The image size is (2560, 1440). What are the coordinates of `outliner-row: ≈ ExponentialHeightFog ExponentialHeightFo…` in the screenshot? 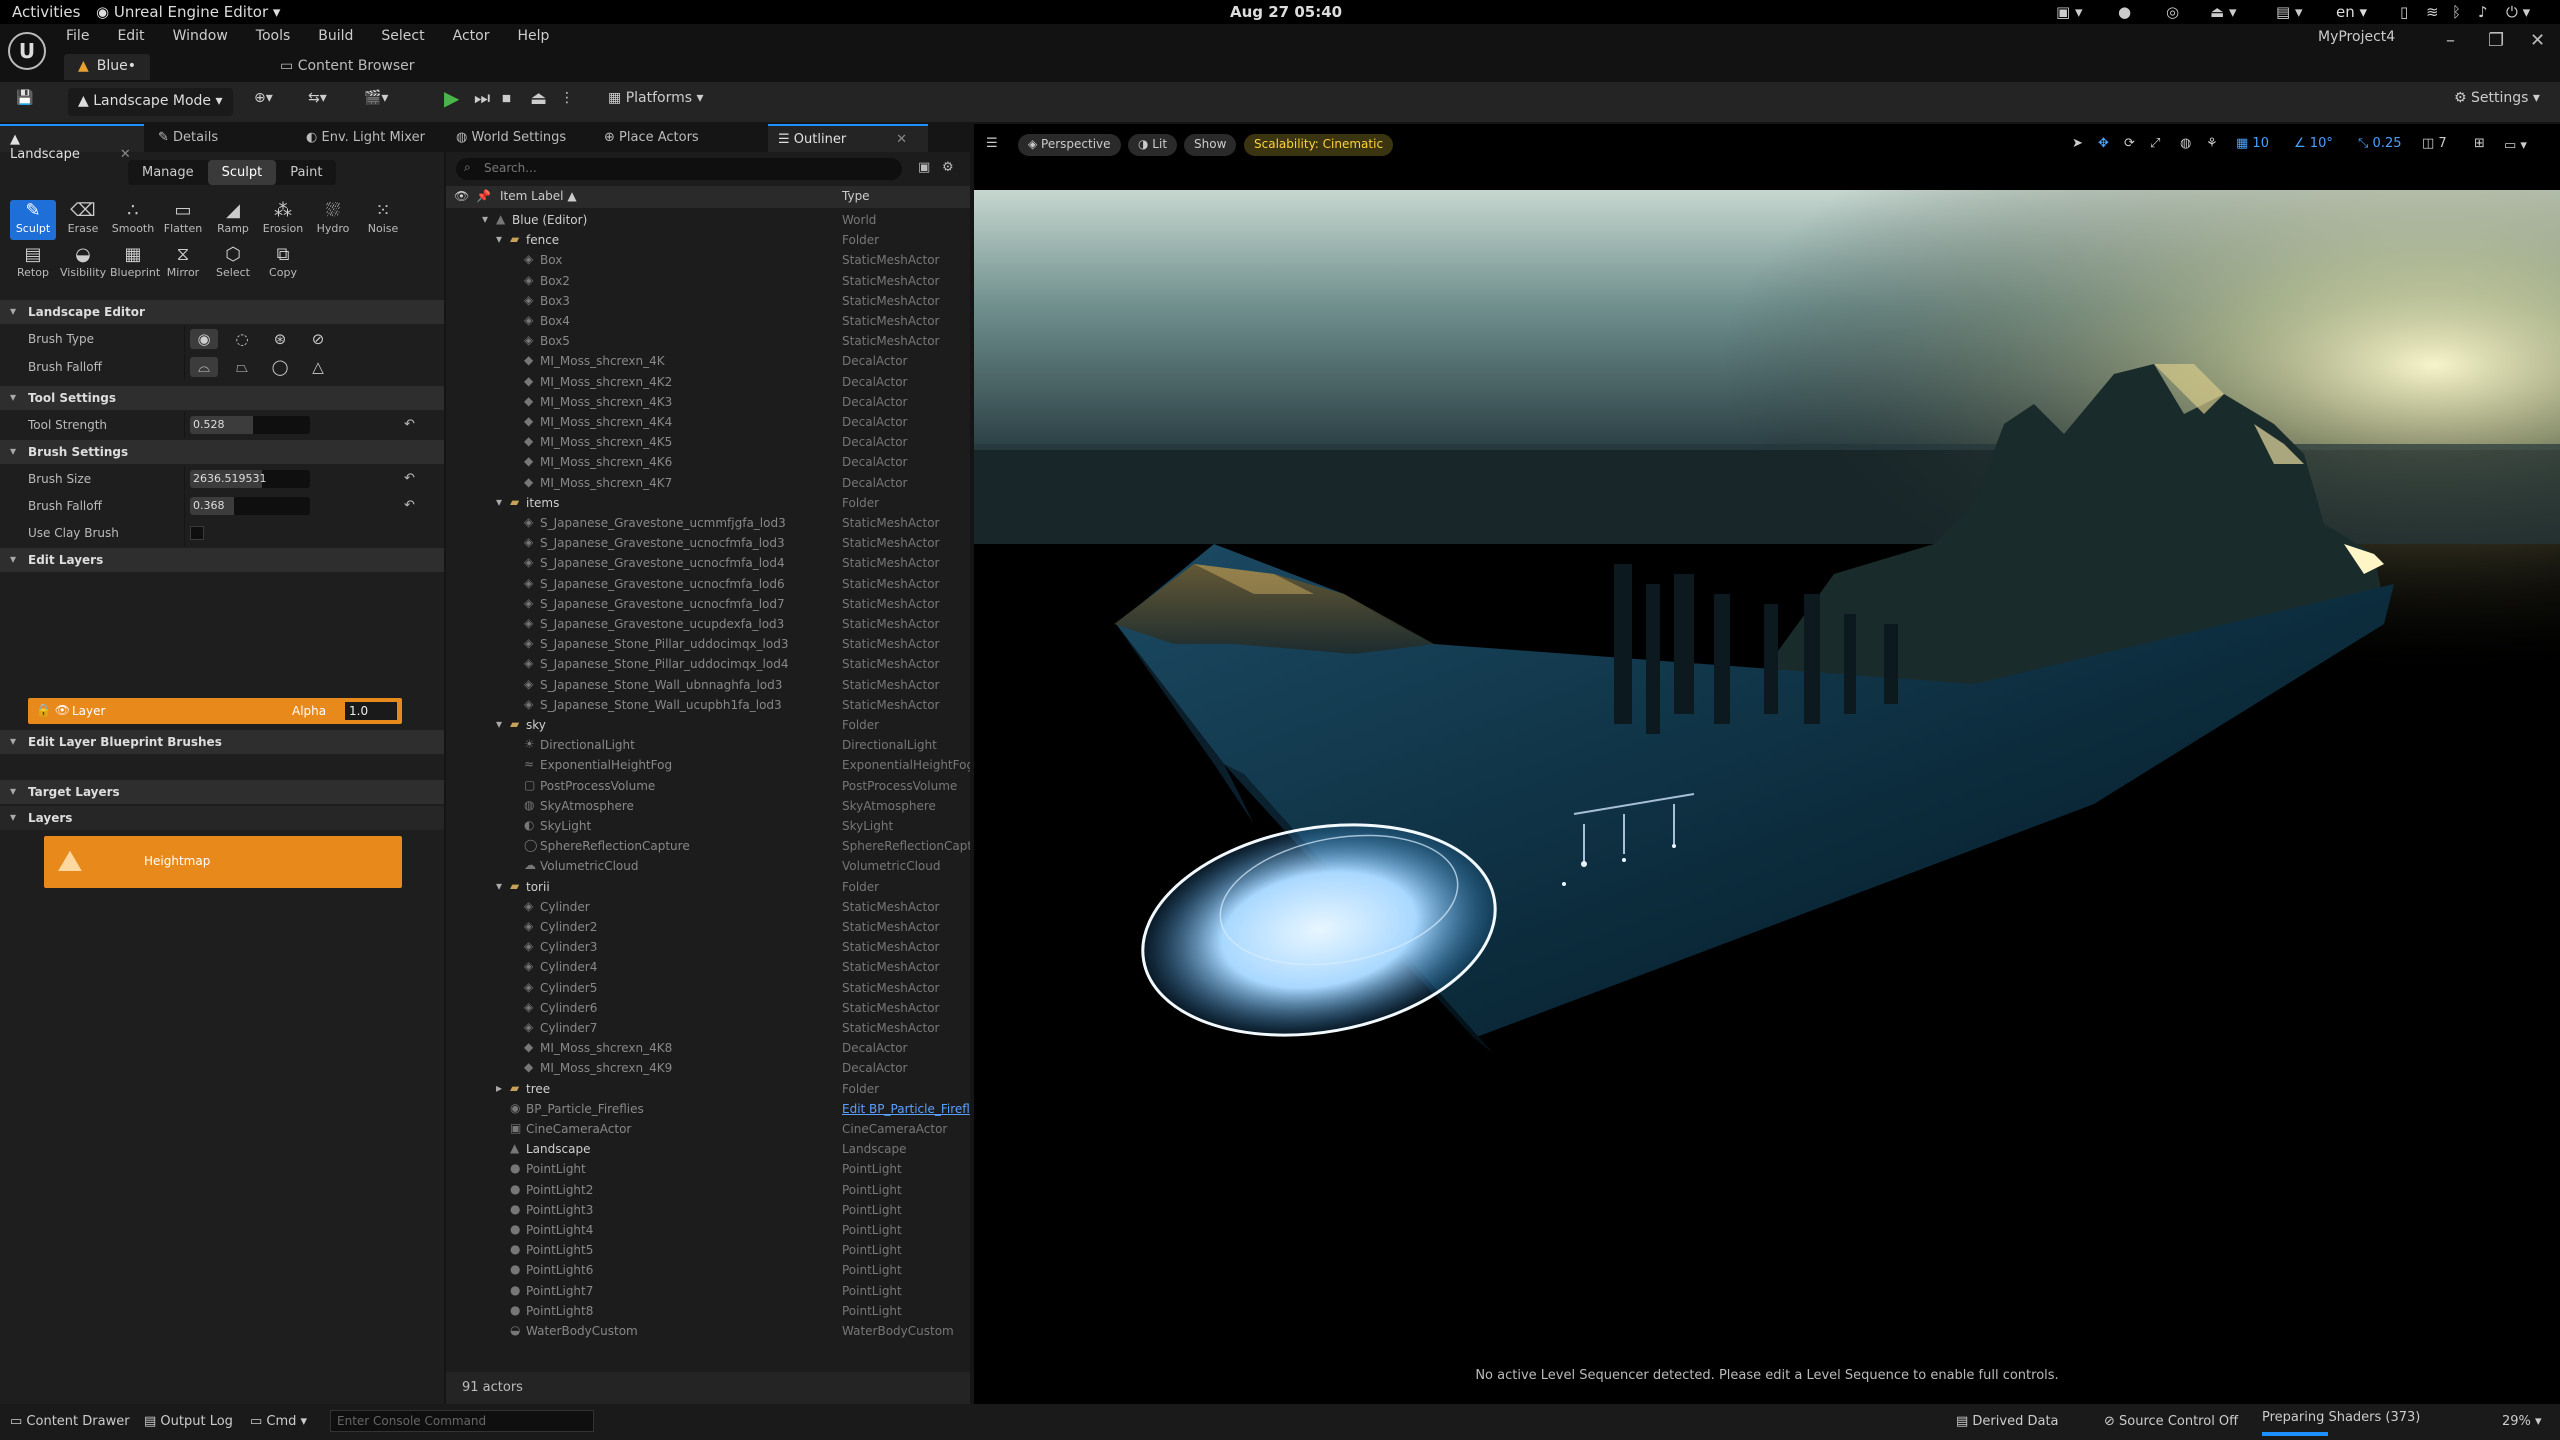 It's located at (708, 765).